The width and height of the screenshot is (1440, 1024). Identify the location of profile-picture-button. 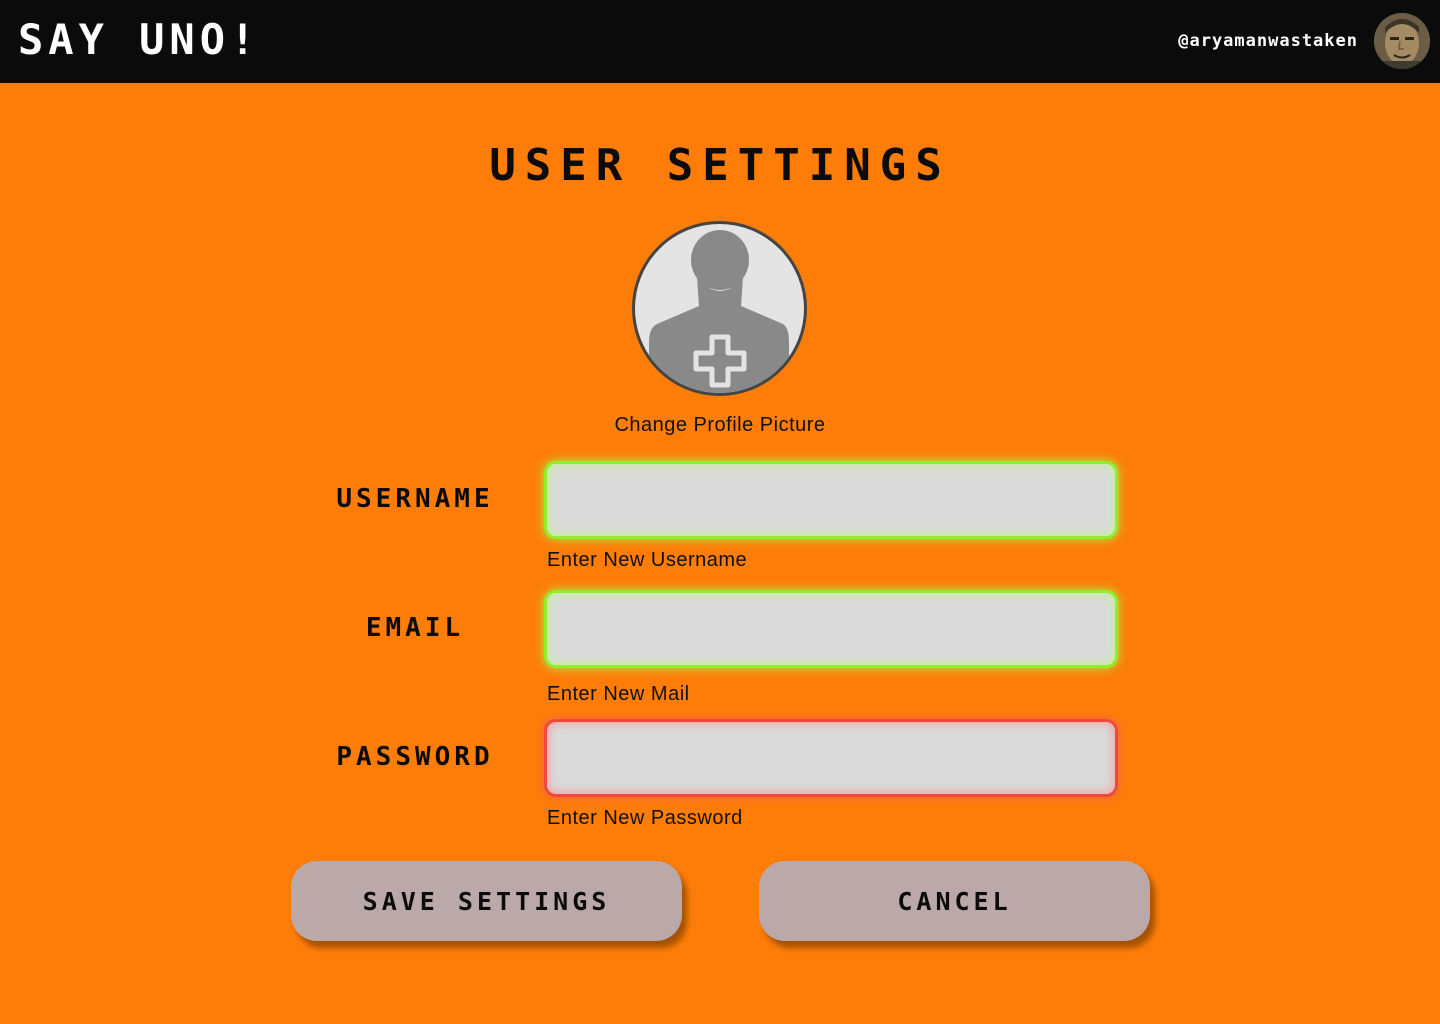
(719, 308).